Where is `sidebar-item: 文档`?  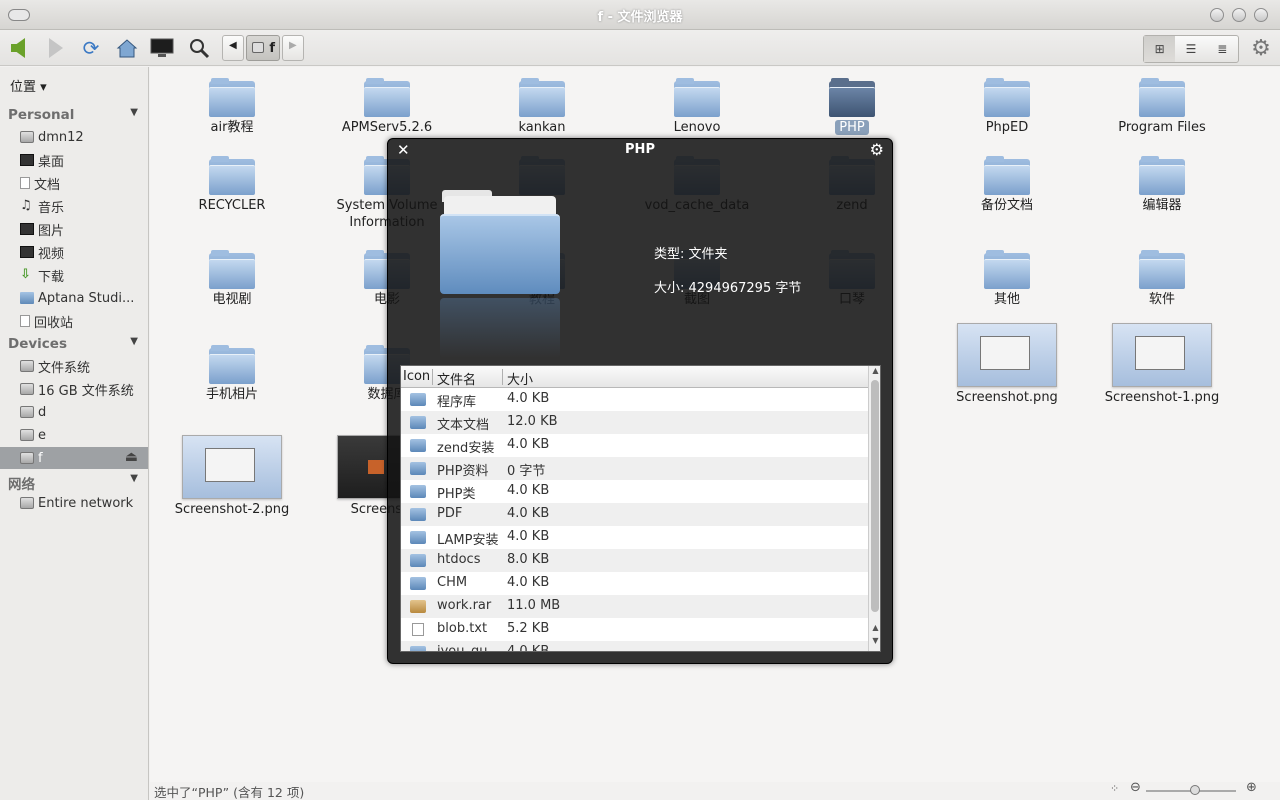 sidebar-item: 文档 is located at coordinates (74, 183).